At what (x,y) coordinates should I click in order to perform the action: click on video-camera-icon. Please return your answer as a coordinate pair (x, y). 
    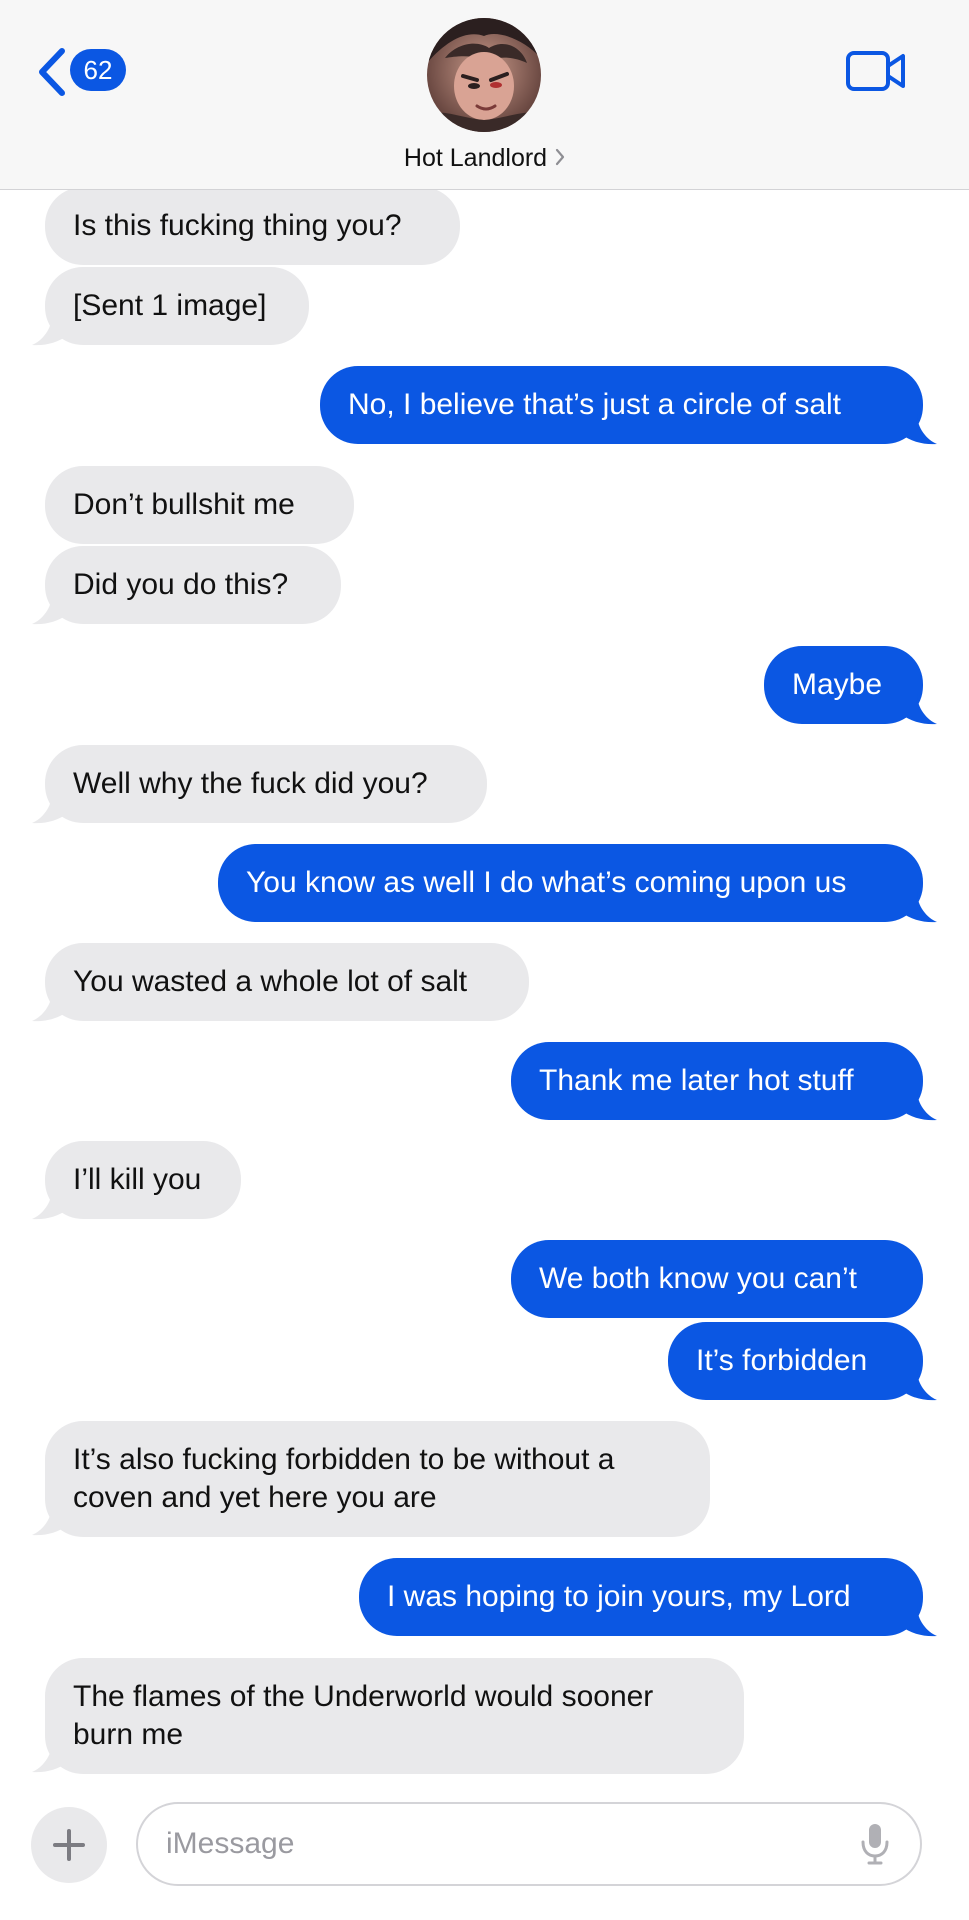
    Looking at the image, I should click on (875, 71).